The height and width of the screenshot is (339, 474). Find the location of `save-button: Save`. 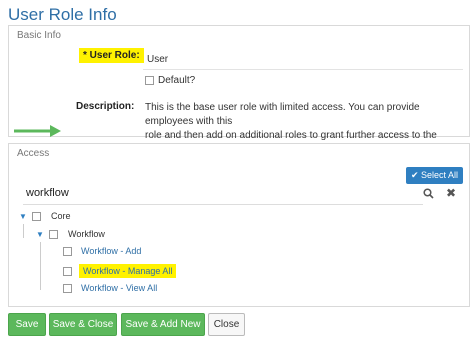

save-button: Save is located at coordinates (27, 324).